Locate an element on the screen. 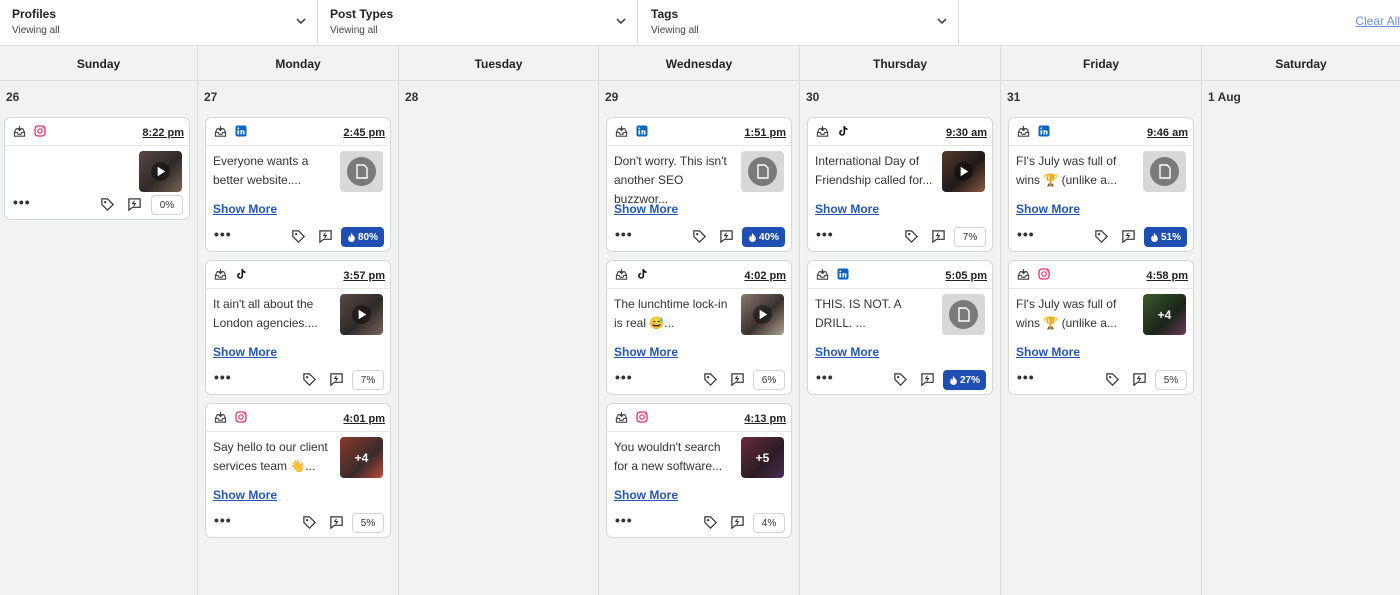  flame-icon is located at coordinates (351, 237).